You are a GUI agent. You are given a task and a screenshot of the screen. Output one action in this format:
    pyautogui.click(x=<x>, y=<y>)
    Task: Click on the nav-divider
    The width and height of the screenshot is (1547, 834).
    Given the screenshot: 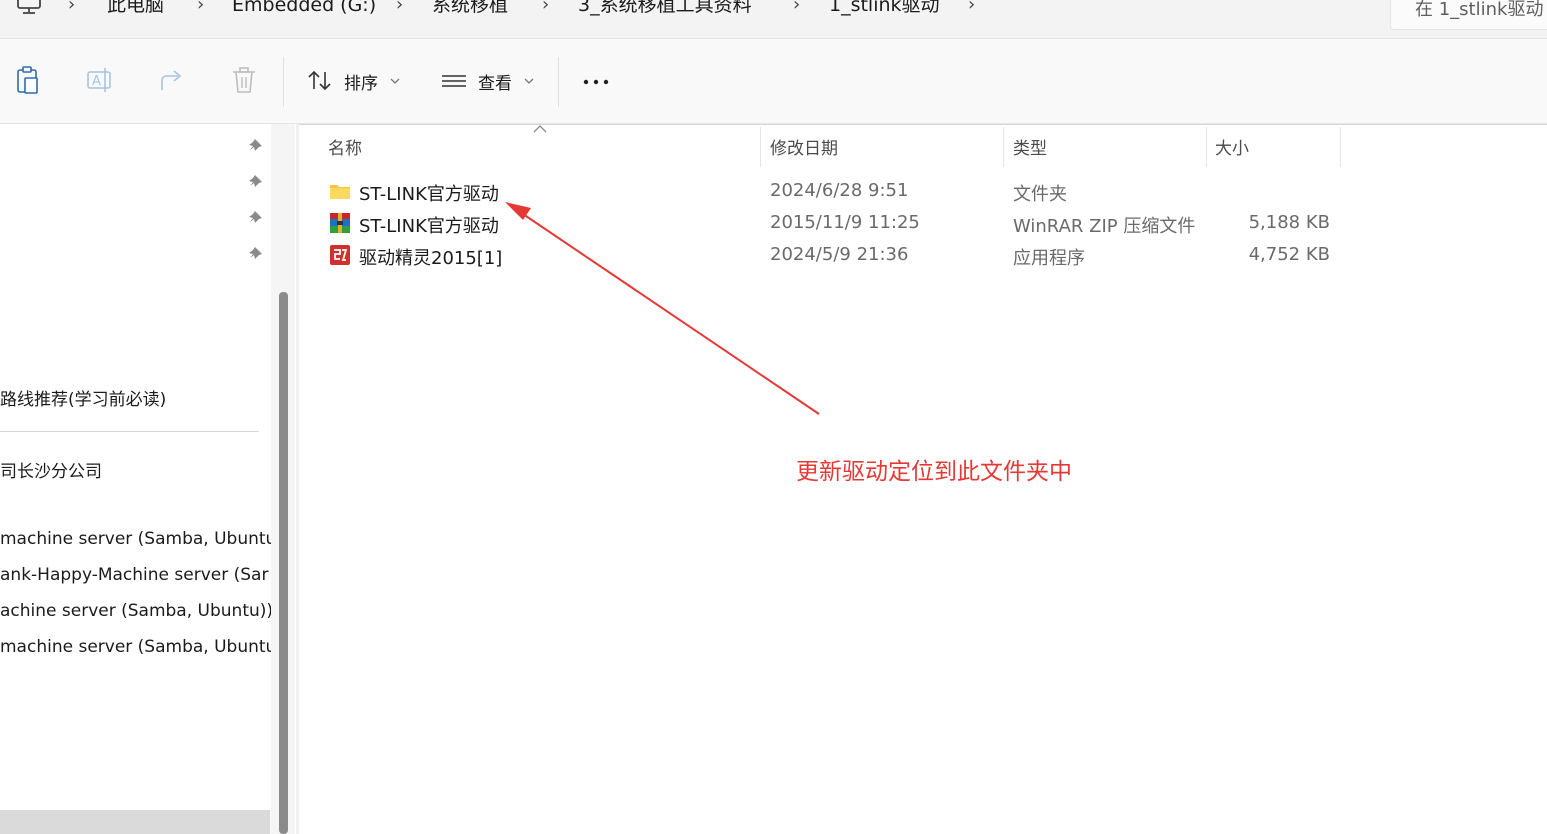 What is the action you would take?
    pyautogui.click(x=129, y=431)
    